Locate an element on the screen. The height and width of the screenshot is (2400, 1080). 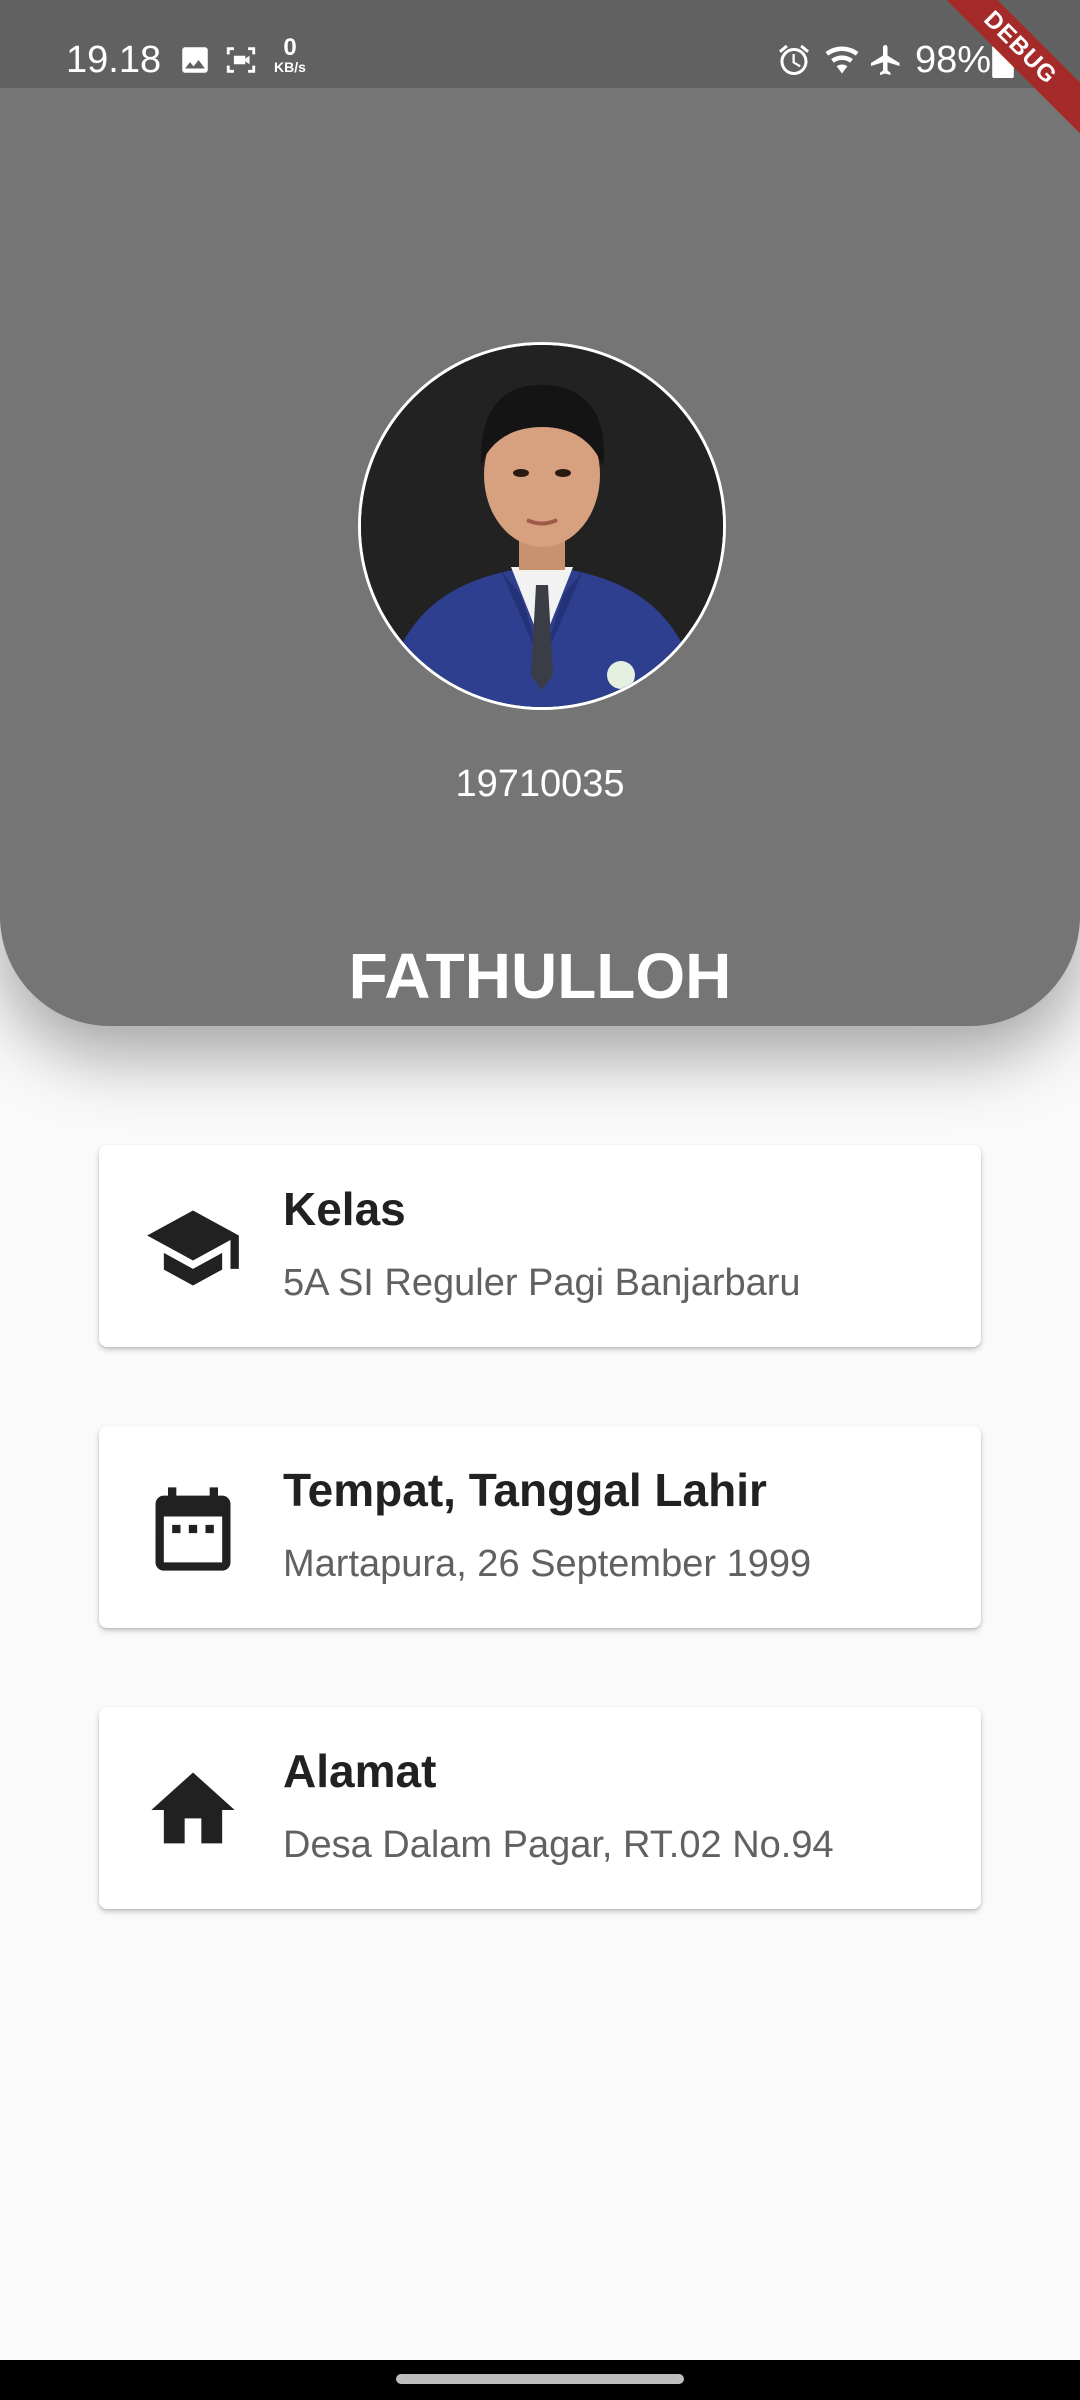
alarm-icon is located at coordinates (794, 60).